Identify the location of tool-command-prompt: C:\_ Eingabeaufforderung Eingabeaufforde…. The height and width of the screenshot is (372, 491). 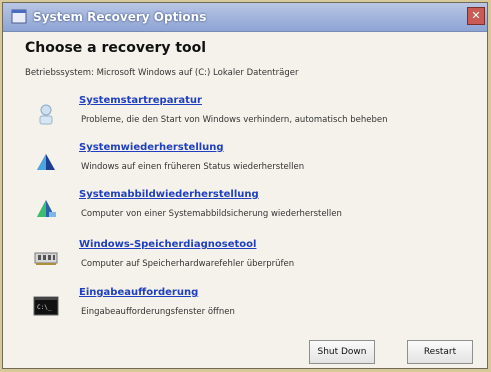
(238, 307).